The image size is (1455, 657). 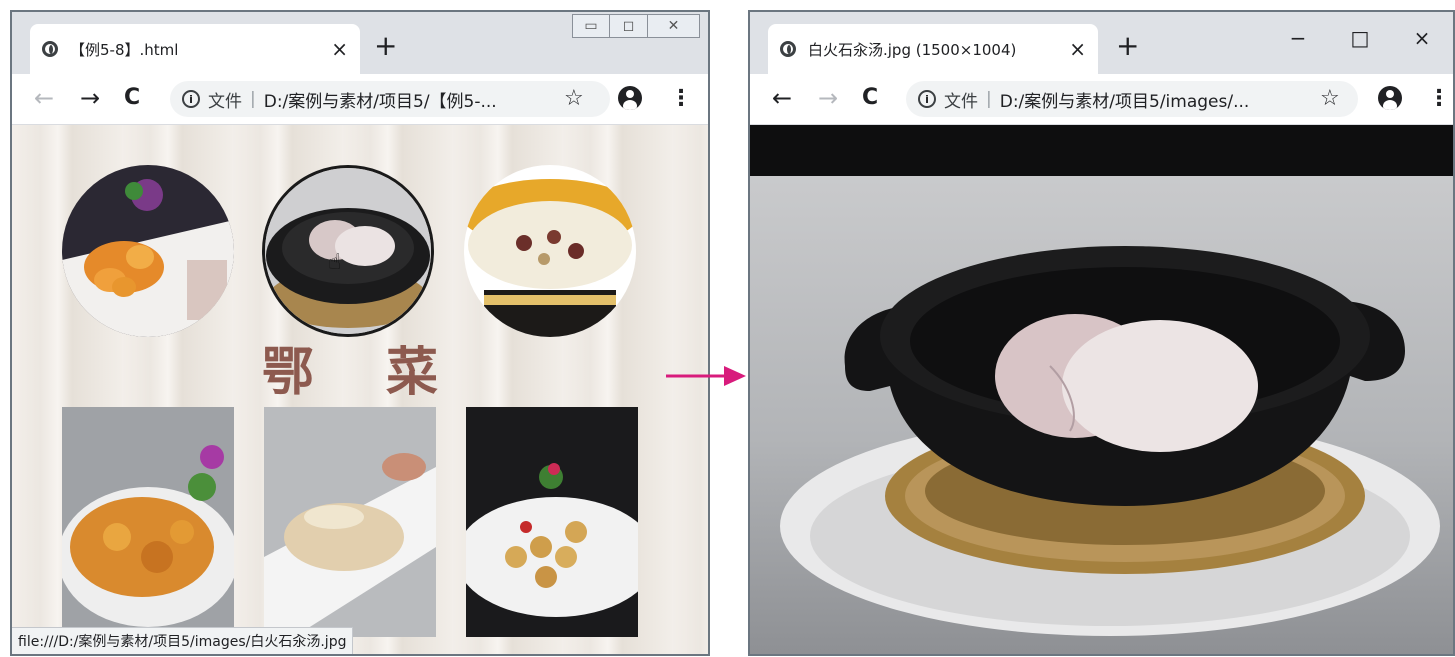 I want to click on tab-title: 白火石汆汤.jpg (1500×1004), so click(x=912, y=49).